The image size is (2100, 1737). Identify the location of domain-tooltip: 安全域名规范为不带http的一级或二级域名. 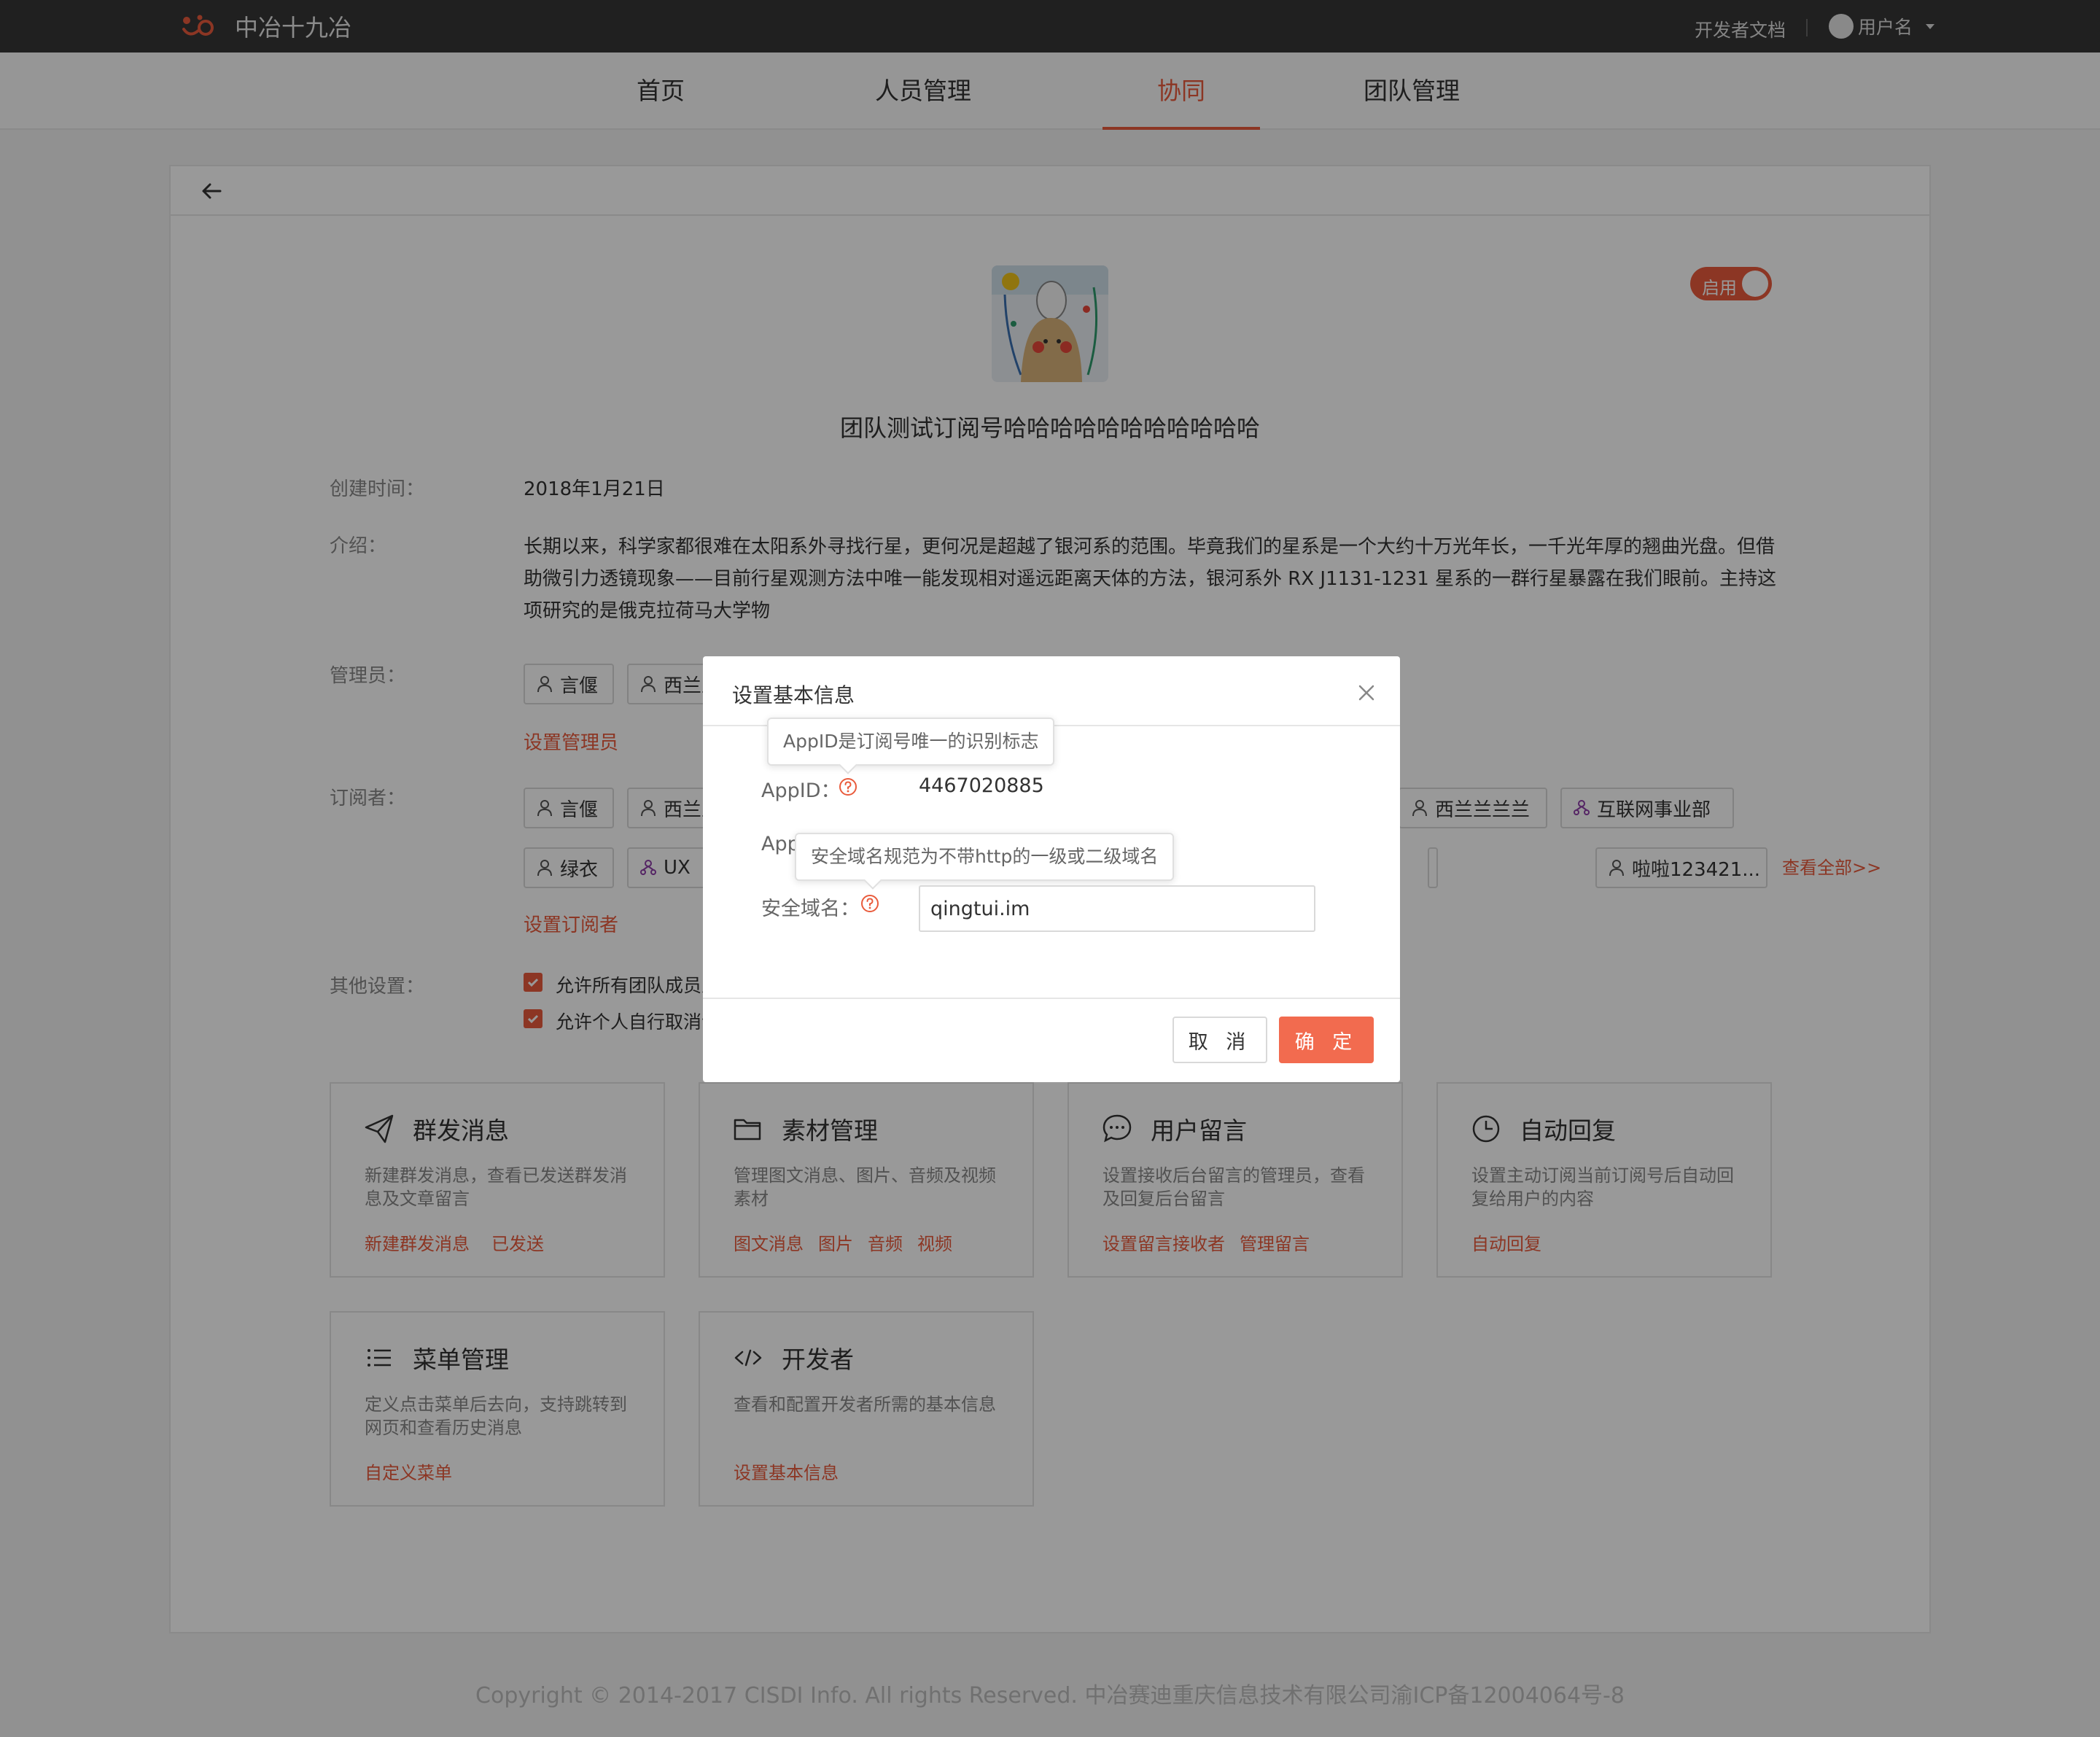
(985, 857).